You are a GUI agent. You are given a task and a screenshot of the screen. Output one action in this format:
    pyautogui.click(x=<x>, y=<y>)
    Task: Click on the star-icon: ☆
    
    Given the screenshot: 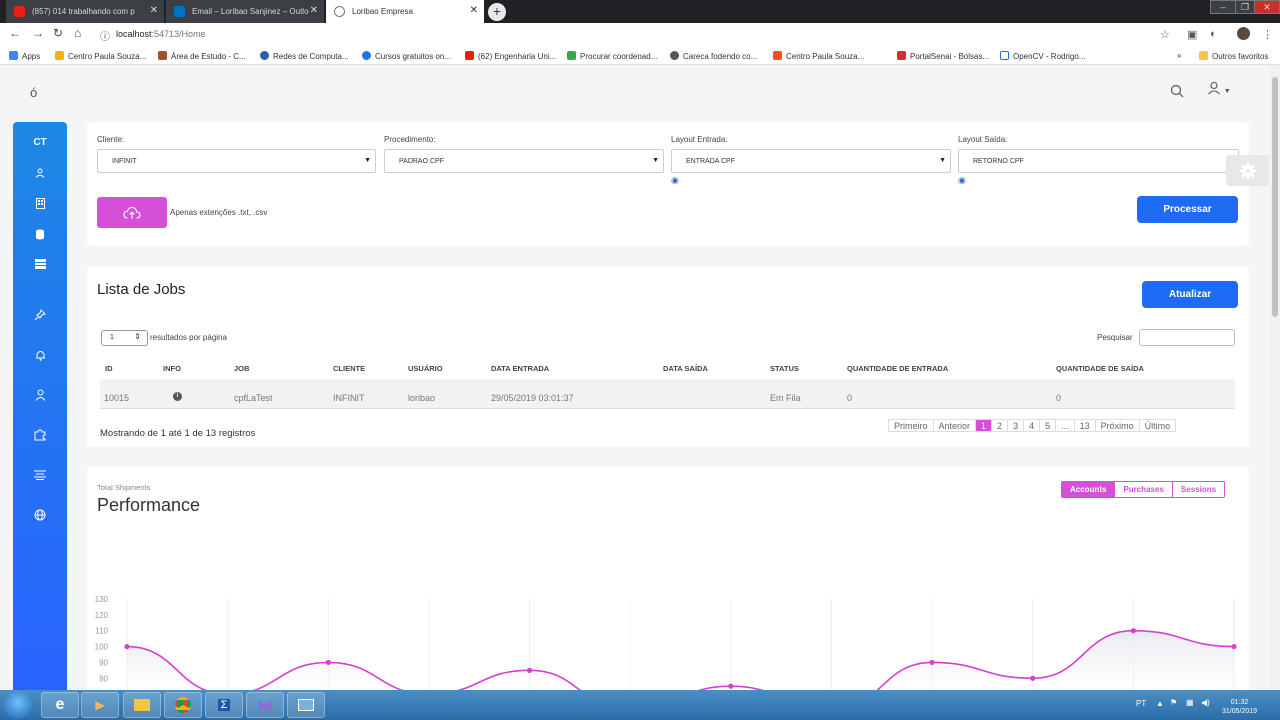 What is the action you would take?
    pyautogui.click(x=1165, y=34)
    